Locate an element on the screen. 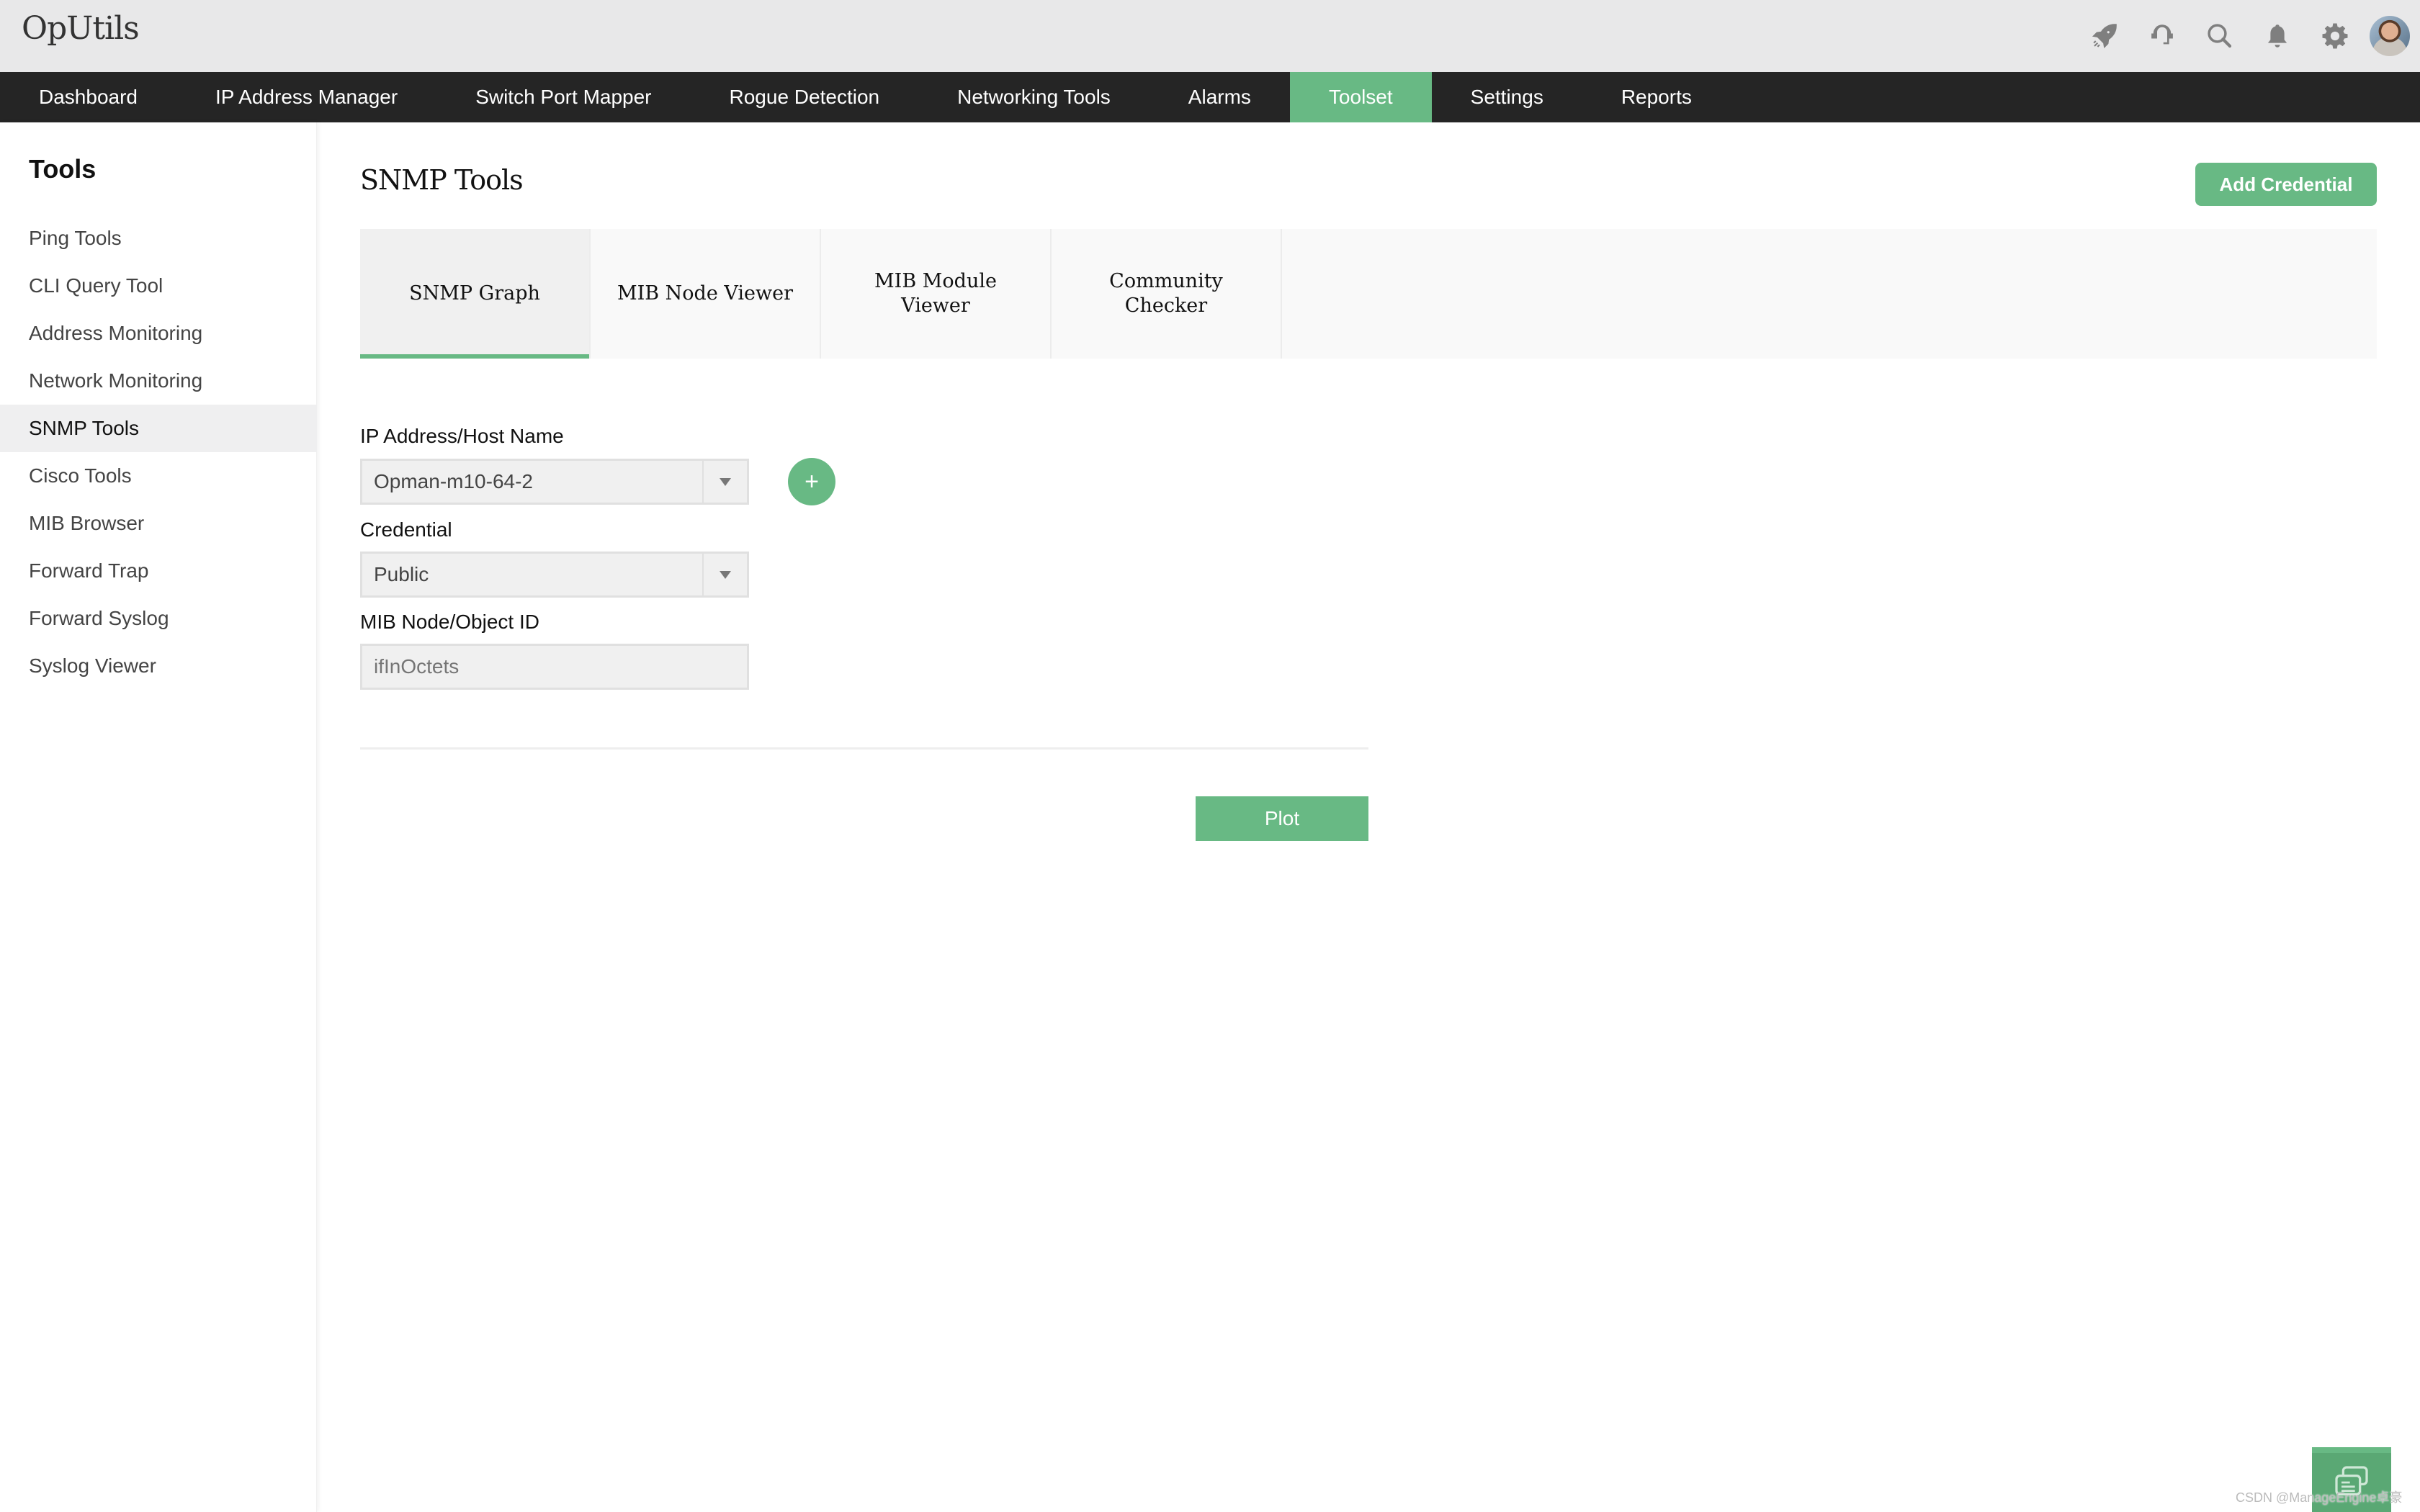 The height and width of the screenshot is (1512, 2420). ip-address-value: Opman-m10-64-2 is located at coordinates (453, 481).